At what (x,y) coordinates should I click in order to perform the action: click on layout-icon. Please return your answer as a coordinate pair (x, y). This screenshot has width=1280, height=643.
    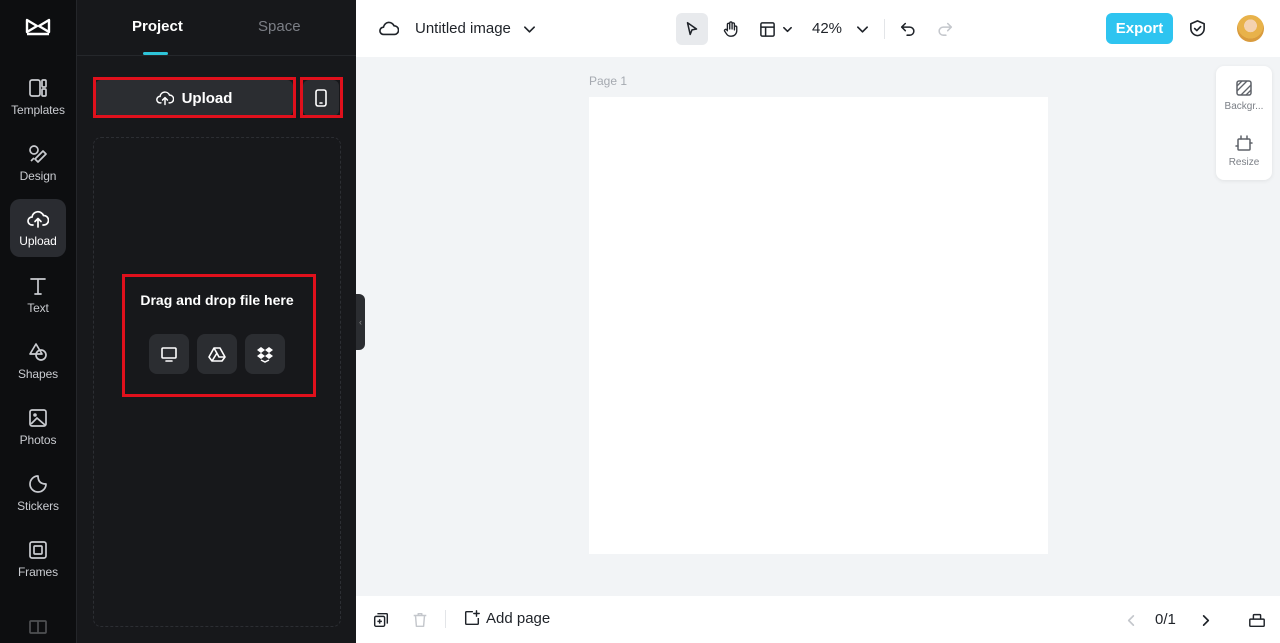
    Looking at the image, I should click on (767, 29).